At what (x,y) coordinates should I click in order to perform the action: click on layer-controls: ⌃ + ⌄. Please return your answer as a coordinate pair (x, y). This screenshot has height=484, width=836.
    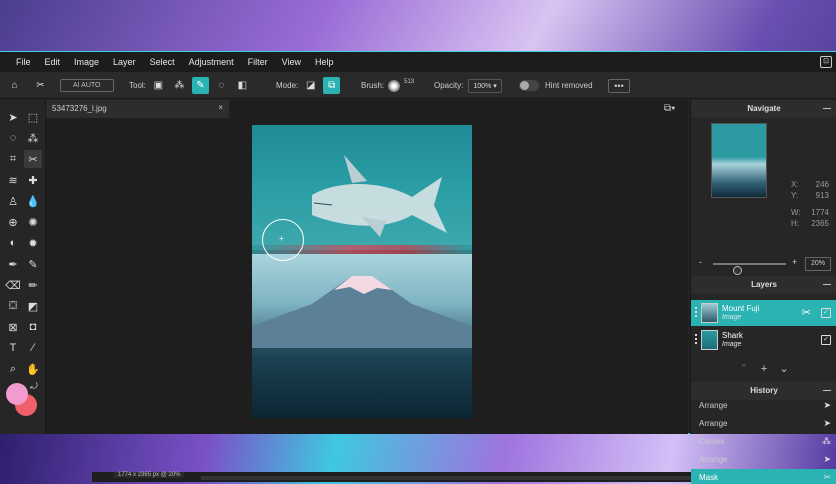
    Looking at the image, I should click on (763, 370).